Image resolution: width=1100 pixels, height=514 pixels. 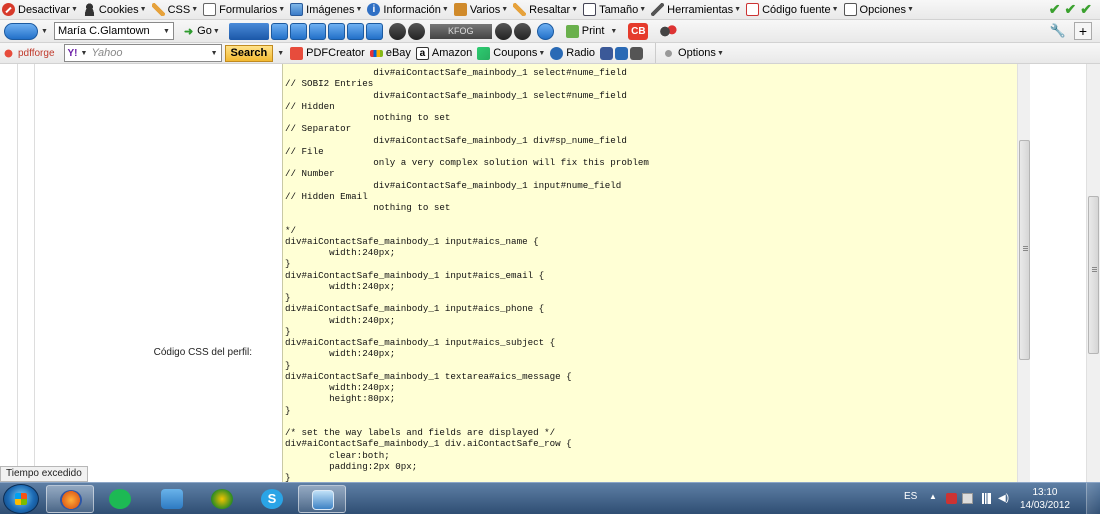 I want to click on package-icon, so click(x=172, y=499).